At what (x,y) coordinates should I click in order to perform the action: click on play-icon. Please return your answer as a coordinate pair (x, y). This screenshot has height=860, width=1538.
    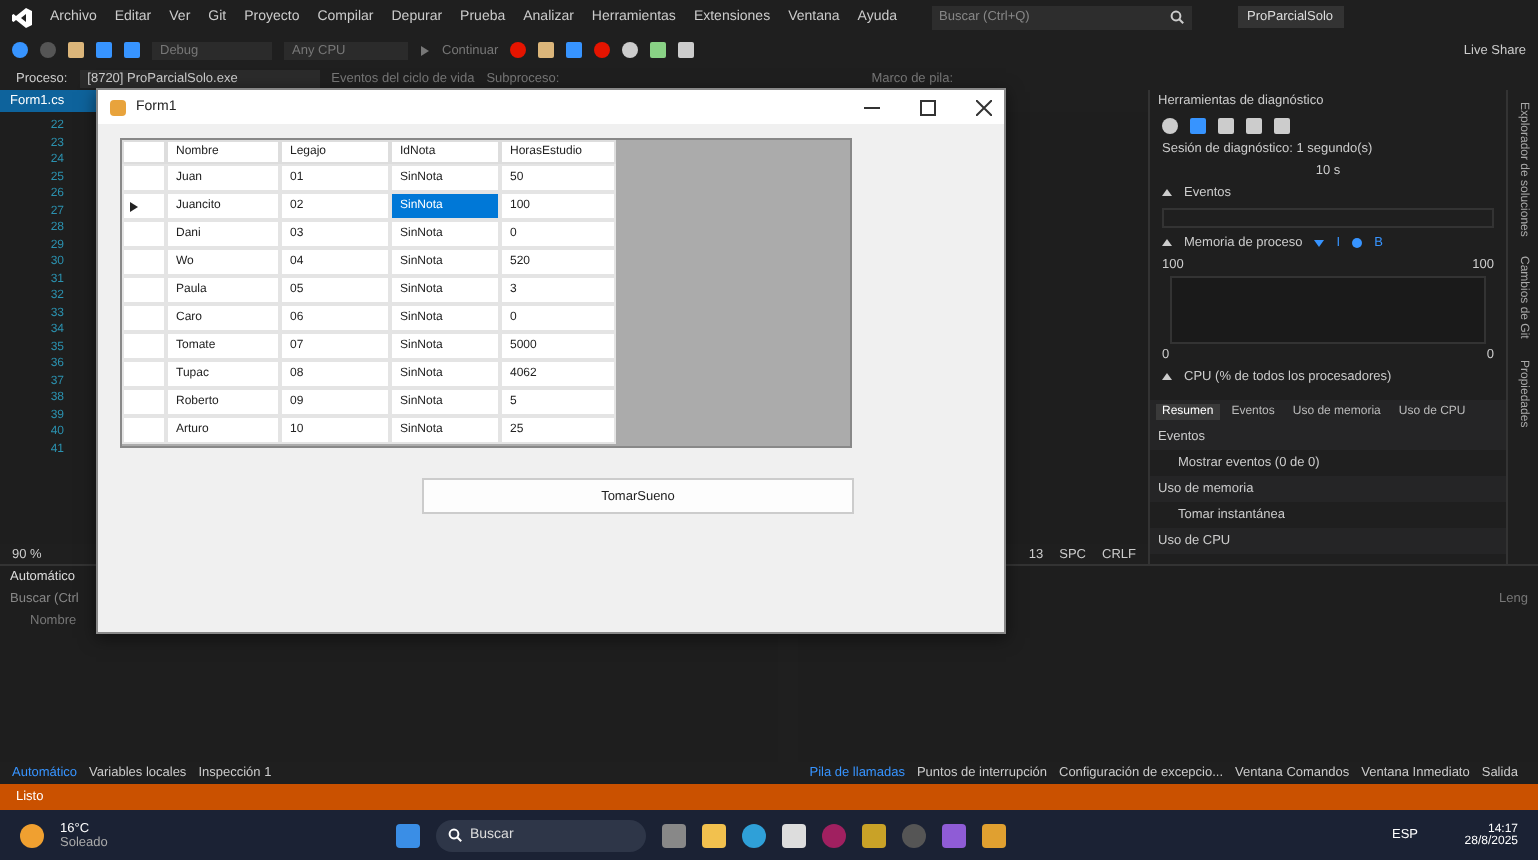
    Looking at the image, I should click on (425, 50).